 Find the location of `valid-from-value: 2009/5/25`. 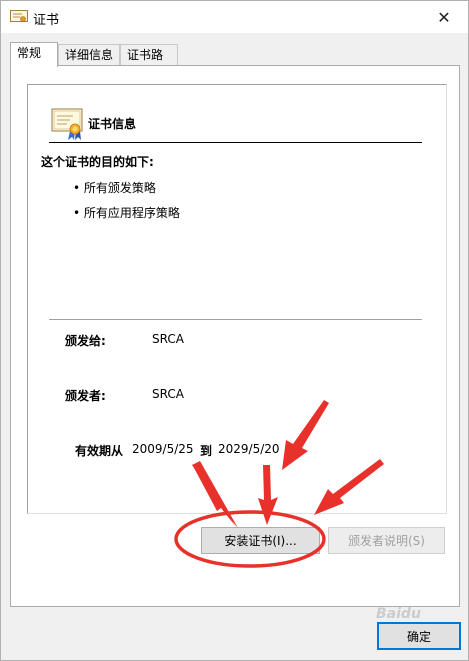

valid-from-value: 2009/5/25 is located at coordinates (163, 449).